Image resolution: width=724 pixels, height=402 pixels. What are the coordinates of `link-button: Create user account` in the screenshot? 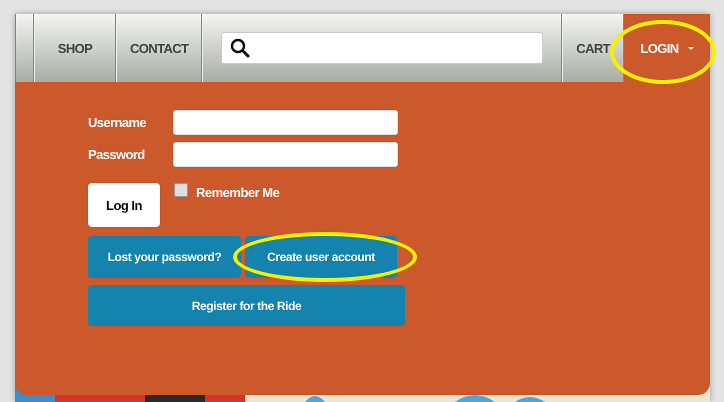 It's located at (321, 257).